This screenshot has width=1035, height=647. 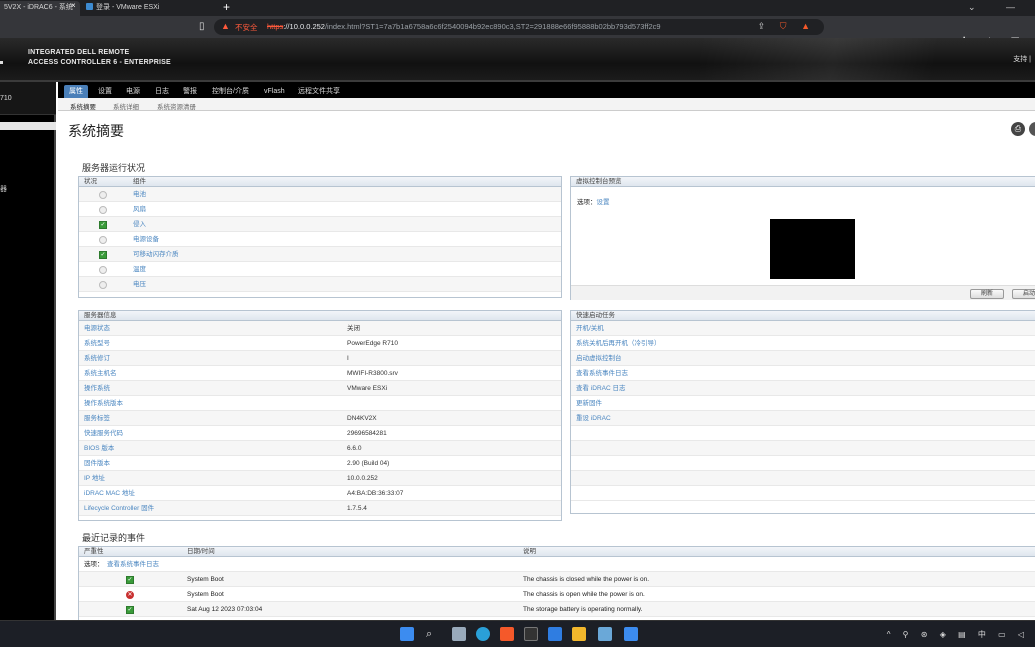 What do you see at coordinates (139, 224) in the screenshot?
I see `health-component-link: 侵入` at bounding box center [139, 224].